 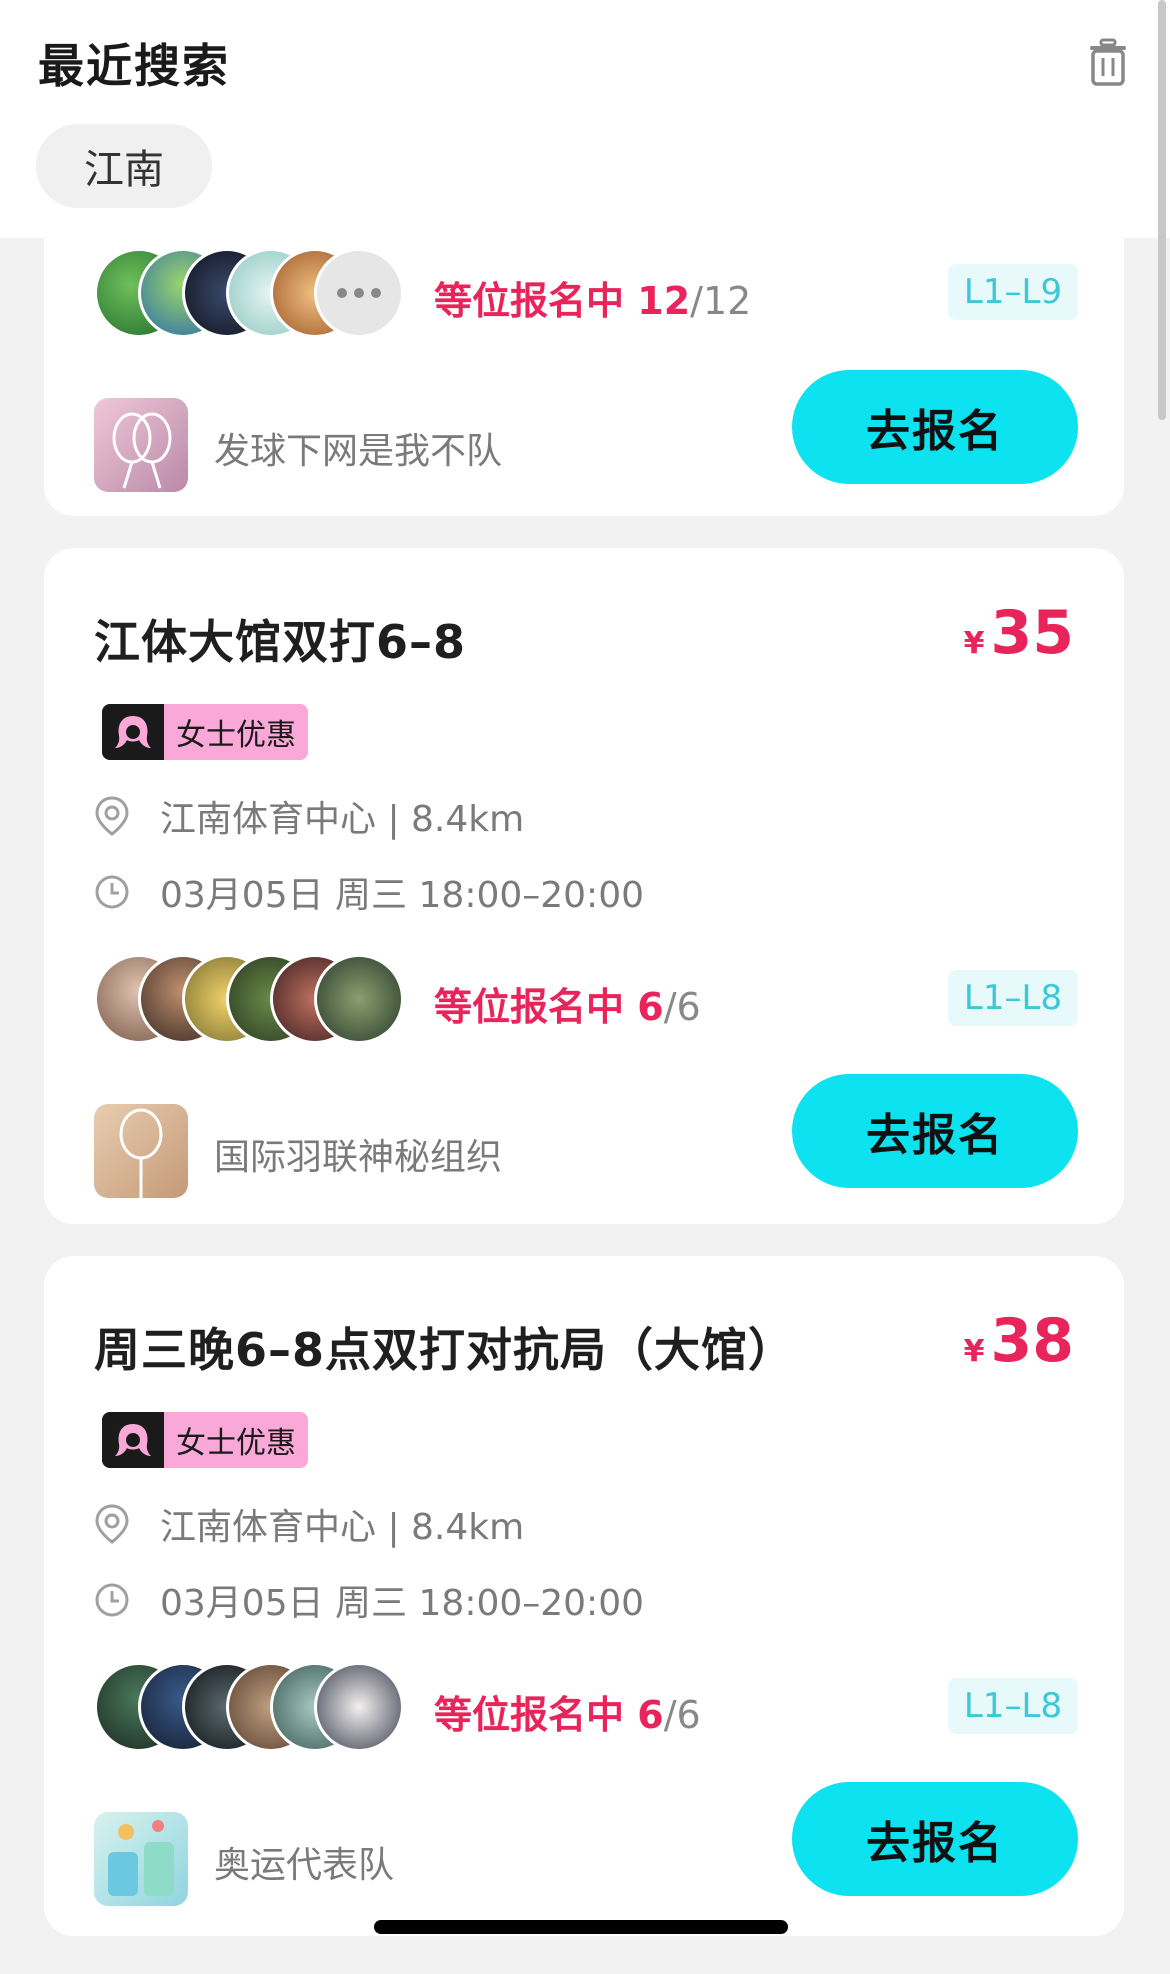 What do you see at coordinates (358, 451) in the screenshot?
I see `organizer-name: 发球下网是我不队` at bounding box center [358, 451].